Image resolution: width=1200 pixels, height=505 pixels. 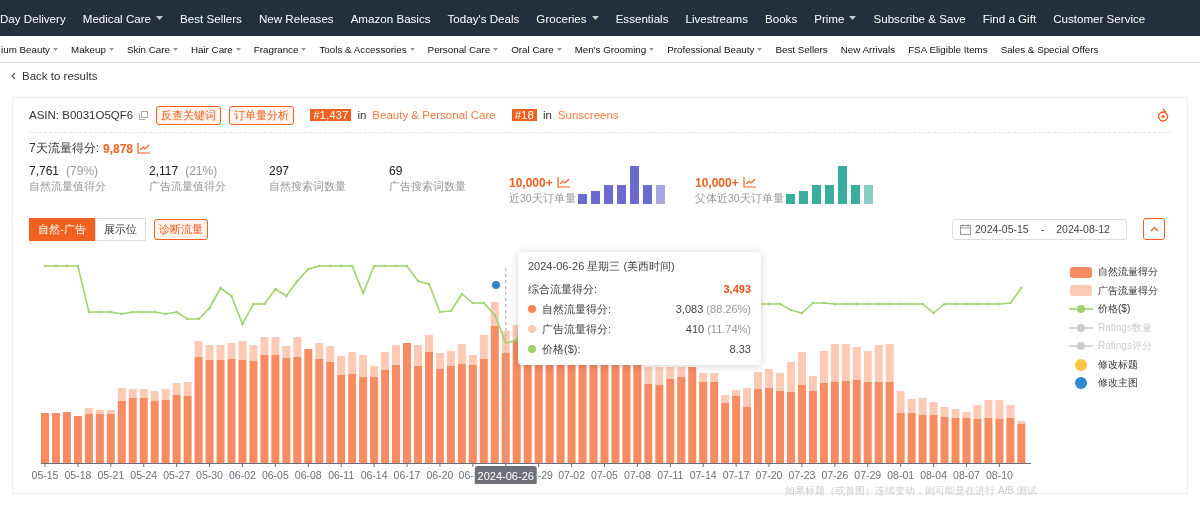 What do you see at coordinates (1039, 229) in the screenshot?
I see `date-range-field: 2024-05-15 - 2024-08-12` at bounding box center [1039, 229].